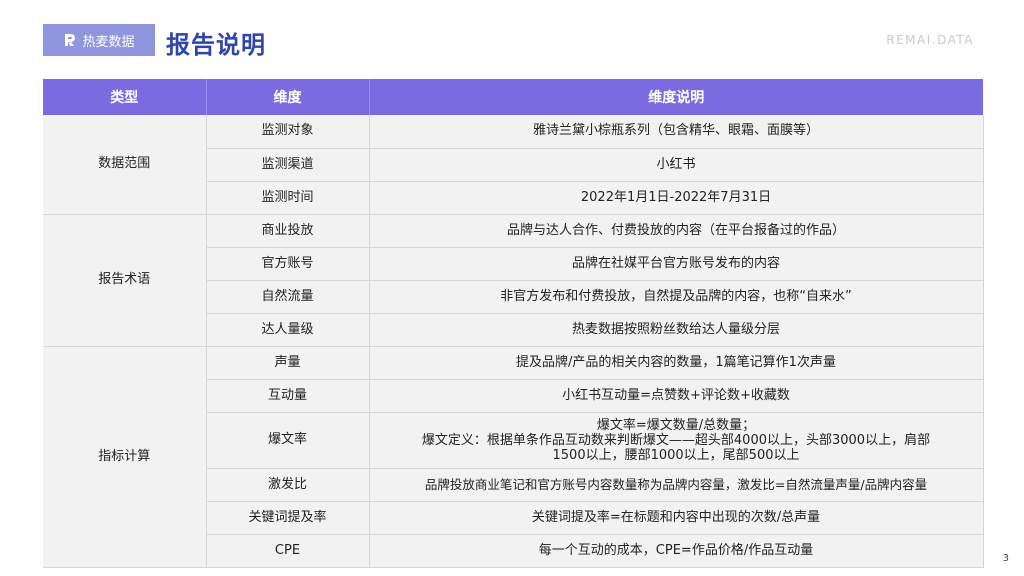  I want to click on brand-watermark: REMAI.DATA, so click(930, 40).